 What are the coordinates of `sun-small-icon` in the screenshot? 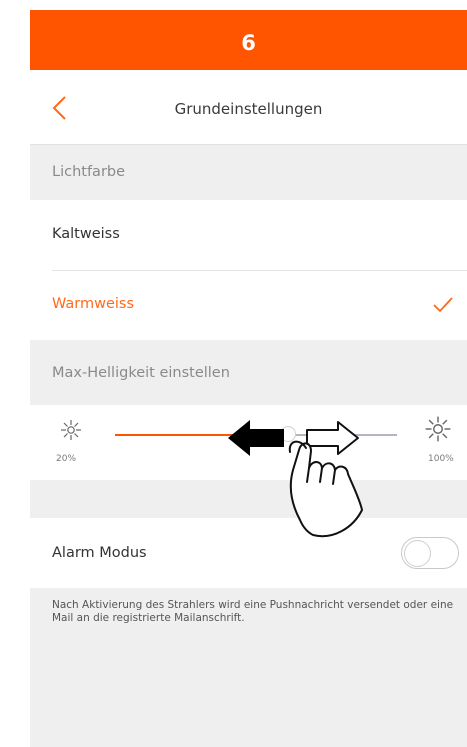 It's located at (71, 430).